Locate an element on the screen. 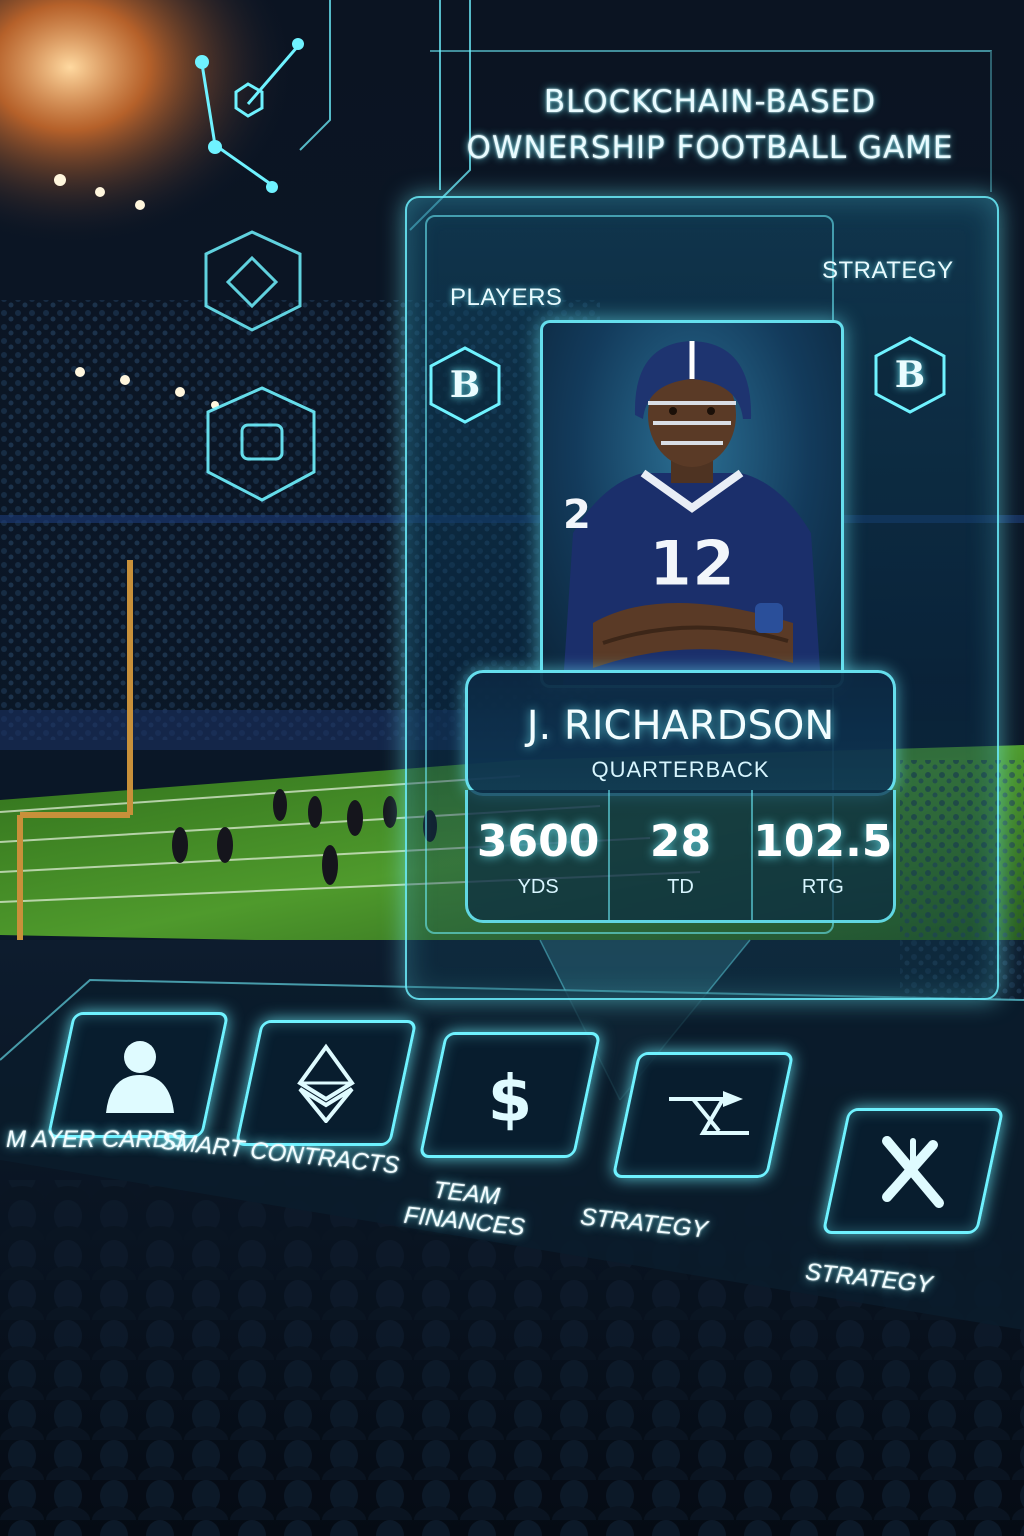 The height and width of the screenshot is (1536, 1024). player-image: 12 2 is located at coordinates (692, 513).